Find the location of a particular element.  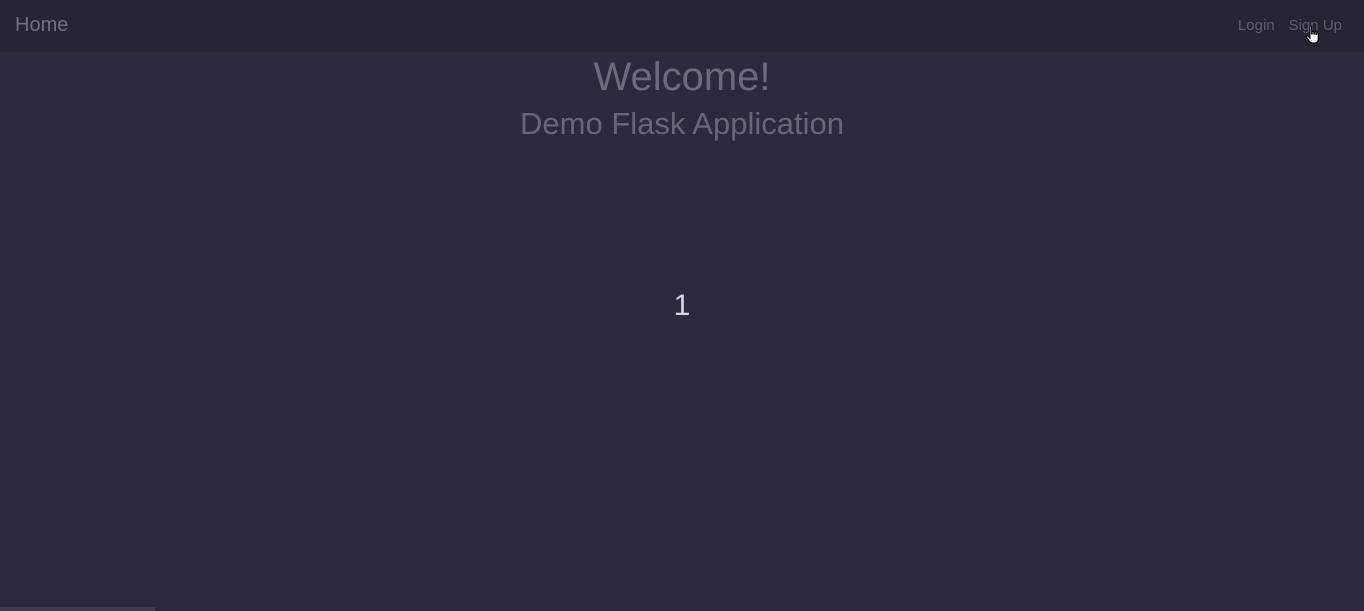

page-title: Welcome! is located at coordinates (682, 77).